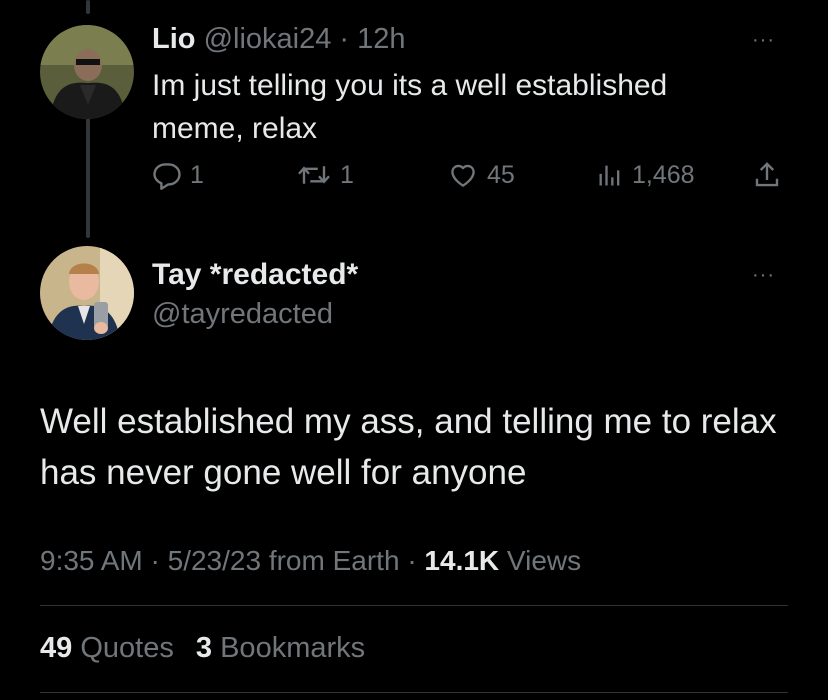 The height and width of the screenshot is (700, 828). What do you see at coordinates (663, 174) in the screenshot?
I see `views-count: 1,468` at bounding box center [663, 174].